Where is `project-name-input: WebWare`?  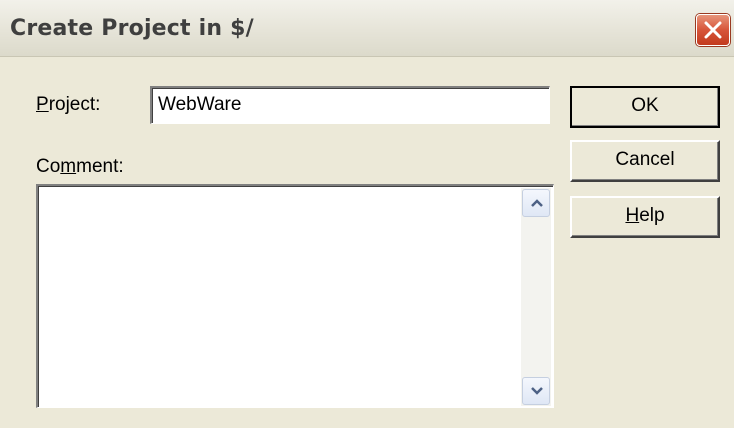
project-name-input: WebWare is located at coordinates (350, 105).